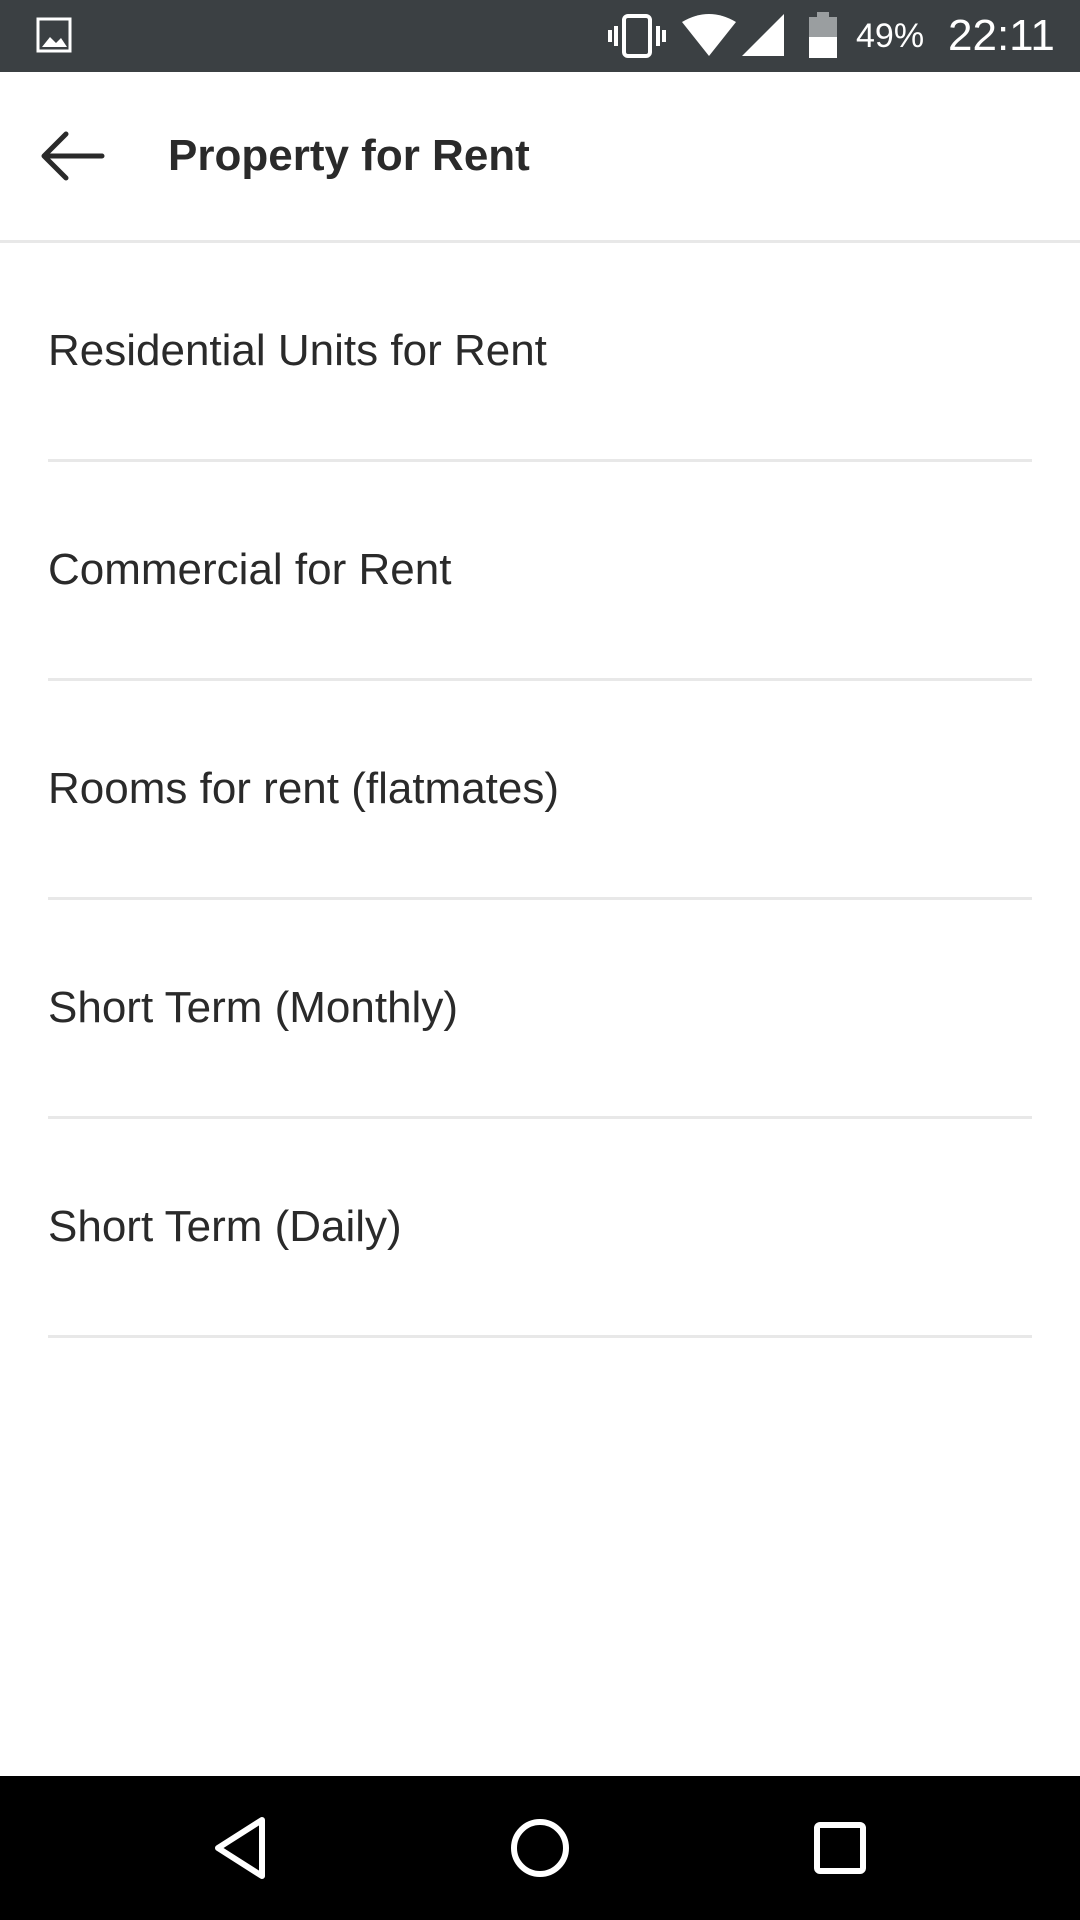  Describe the element at coordinates (540, 1228) in the screenshot. I see `list-item-short-term-daily: Short Term (Daily)` at that location.